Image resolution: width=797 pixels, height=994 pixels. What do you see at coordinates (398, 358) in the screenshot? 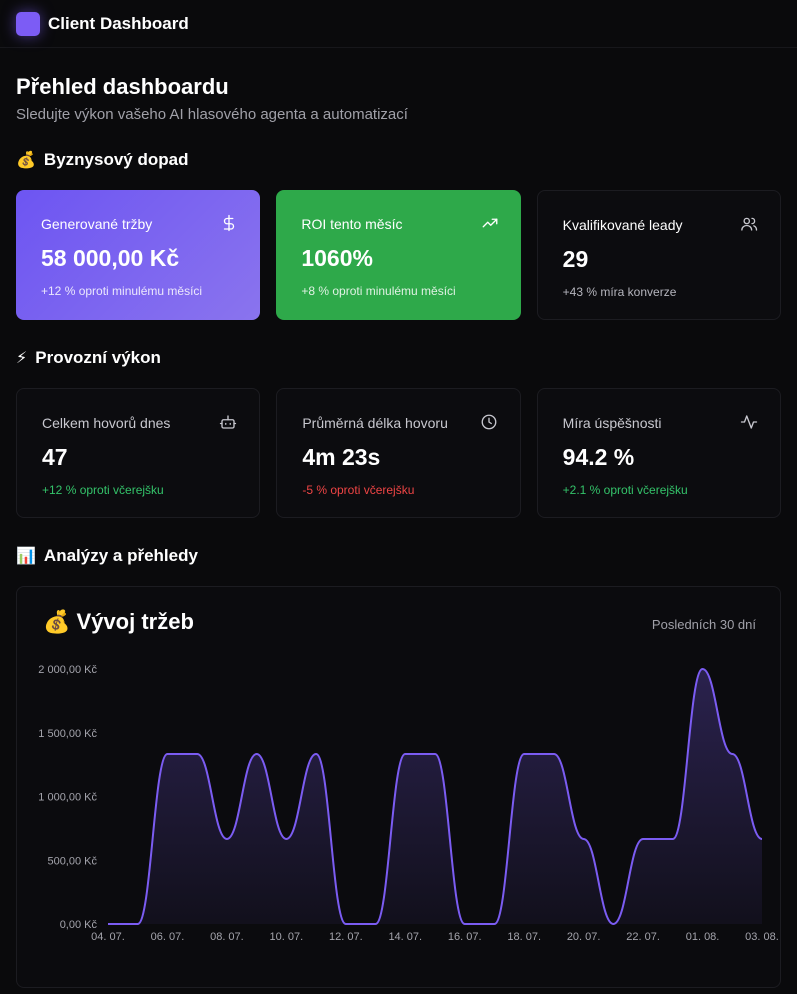
I see `section-ops-title: ⚡ Provozní výkon` at bounding box center [398, 358].